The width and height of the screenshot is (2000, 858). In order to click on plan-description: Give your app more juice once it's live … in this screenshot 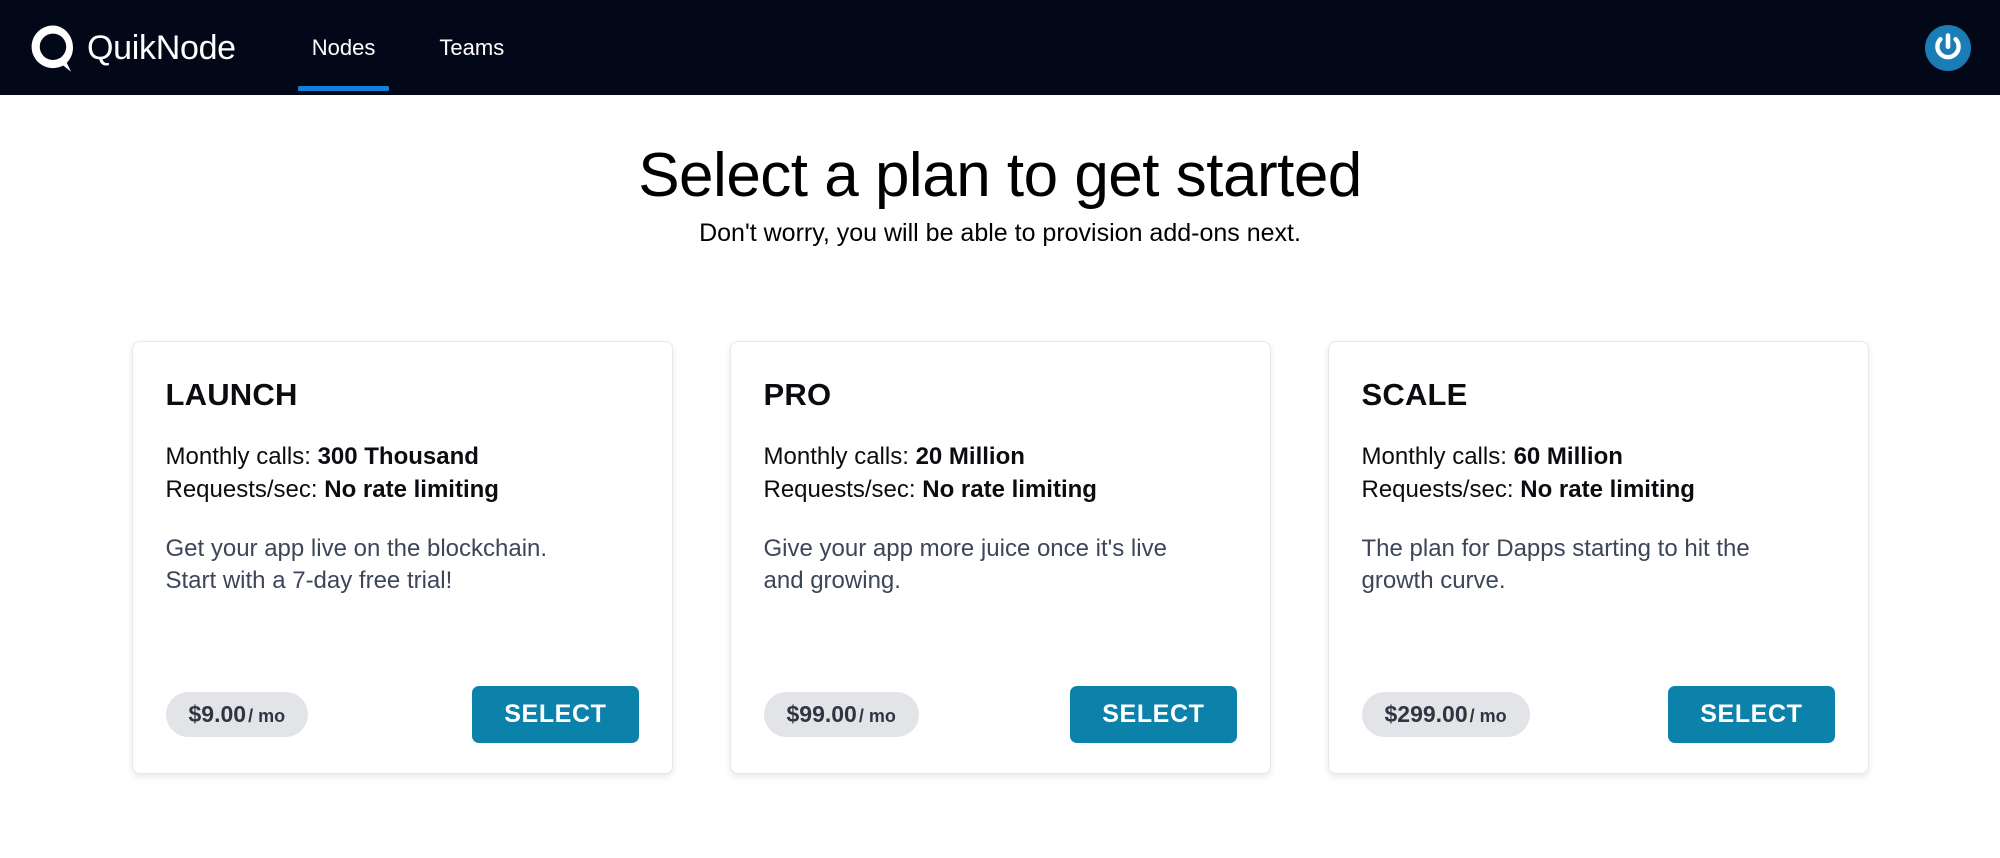, I will do `click(965, 565)`.